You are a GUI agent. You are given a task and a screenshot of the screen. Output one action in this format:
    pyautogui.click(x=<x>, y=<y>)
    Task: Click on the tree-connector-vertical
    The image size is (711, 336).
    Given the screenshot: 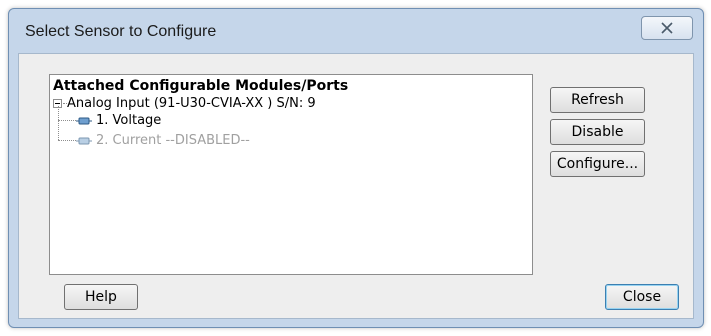 What is the action you would take?
    pyautogui.click(x=58, y=123)
    